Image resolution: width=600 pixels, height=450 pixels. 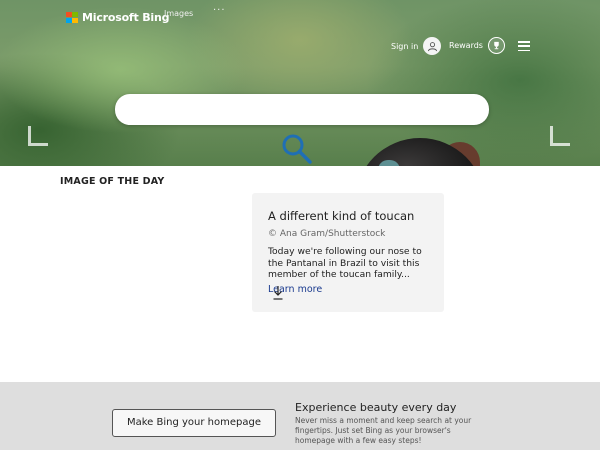 What do you see at coordinates (341, 216) in the screenshot?
I see `card-title: A different kind of toucan` at bounding box center [341, 216].